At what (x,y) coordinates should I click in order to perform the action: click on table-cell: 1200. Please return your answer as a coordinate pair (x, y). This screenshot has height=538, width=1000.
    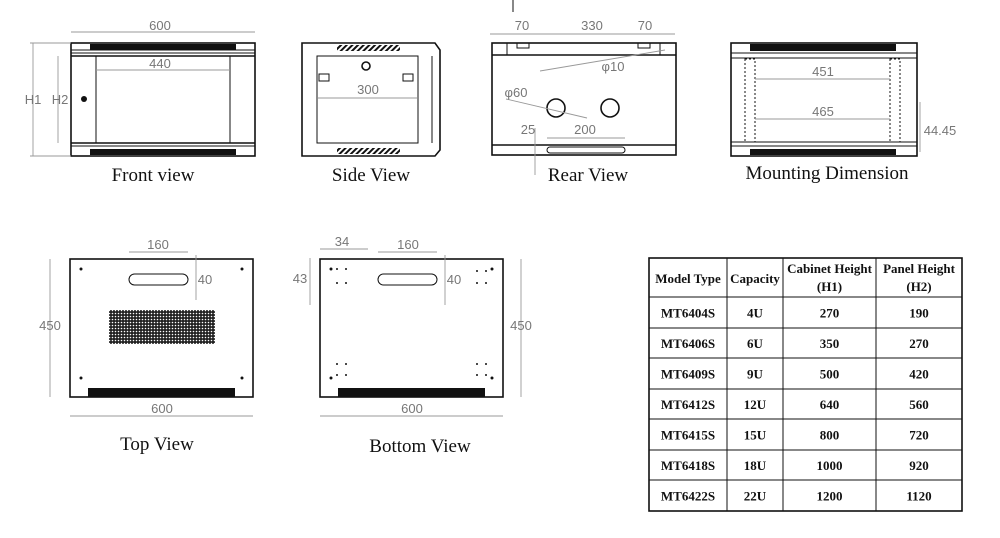
    Looking at the image, I should click on (830, 496).